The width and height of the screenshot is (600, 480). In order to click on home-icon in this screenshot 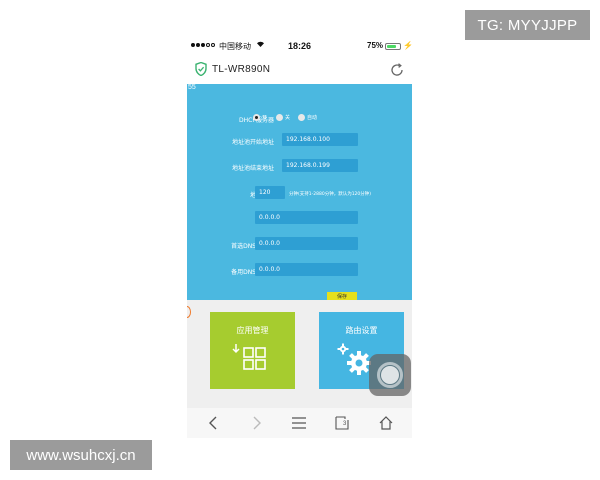, I will do `click(386, 423)`.